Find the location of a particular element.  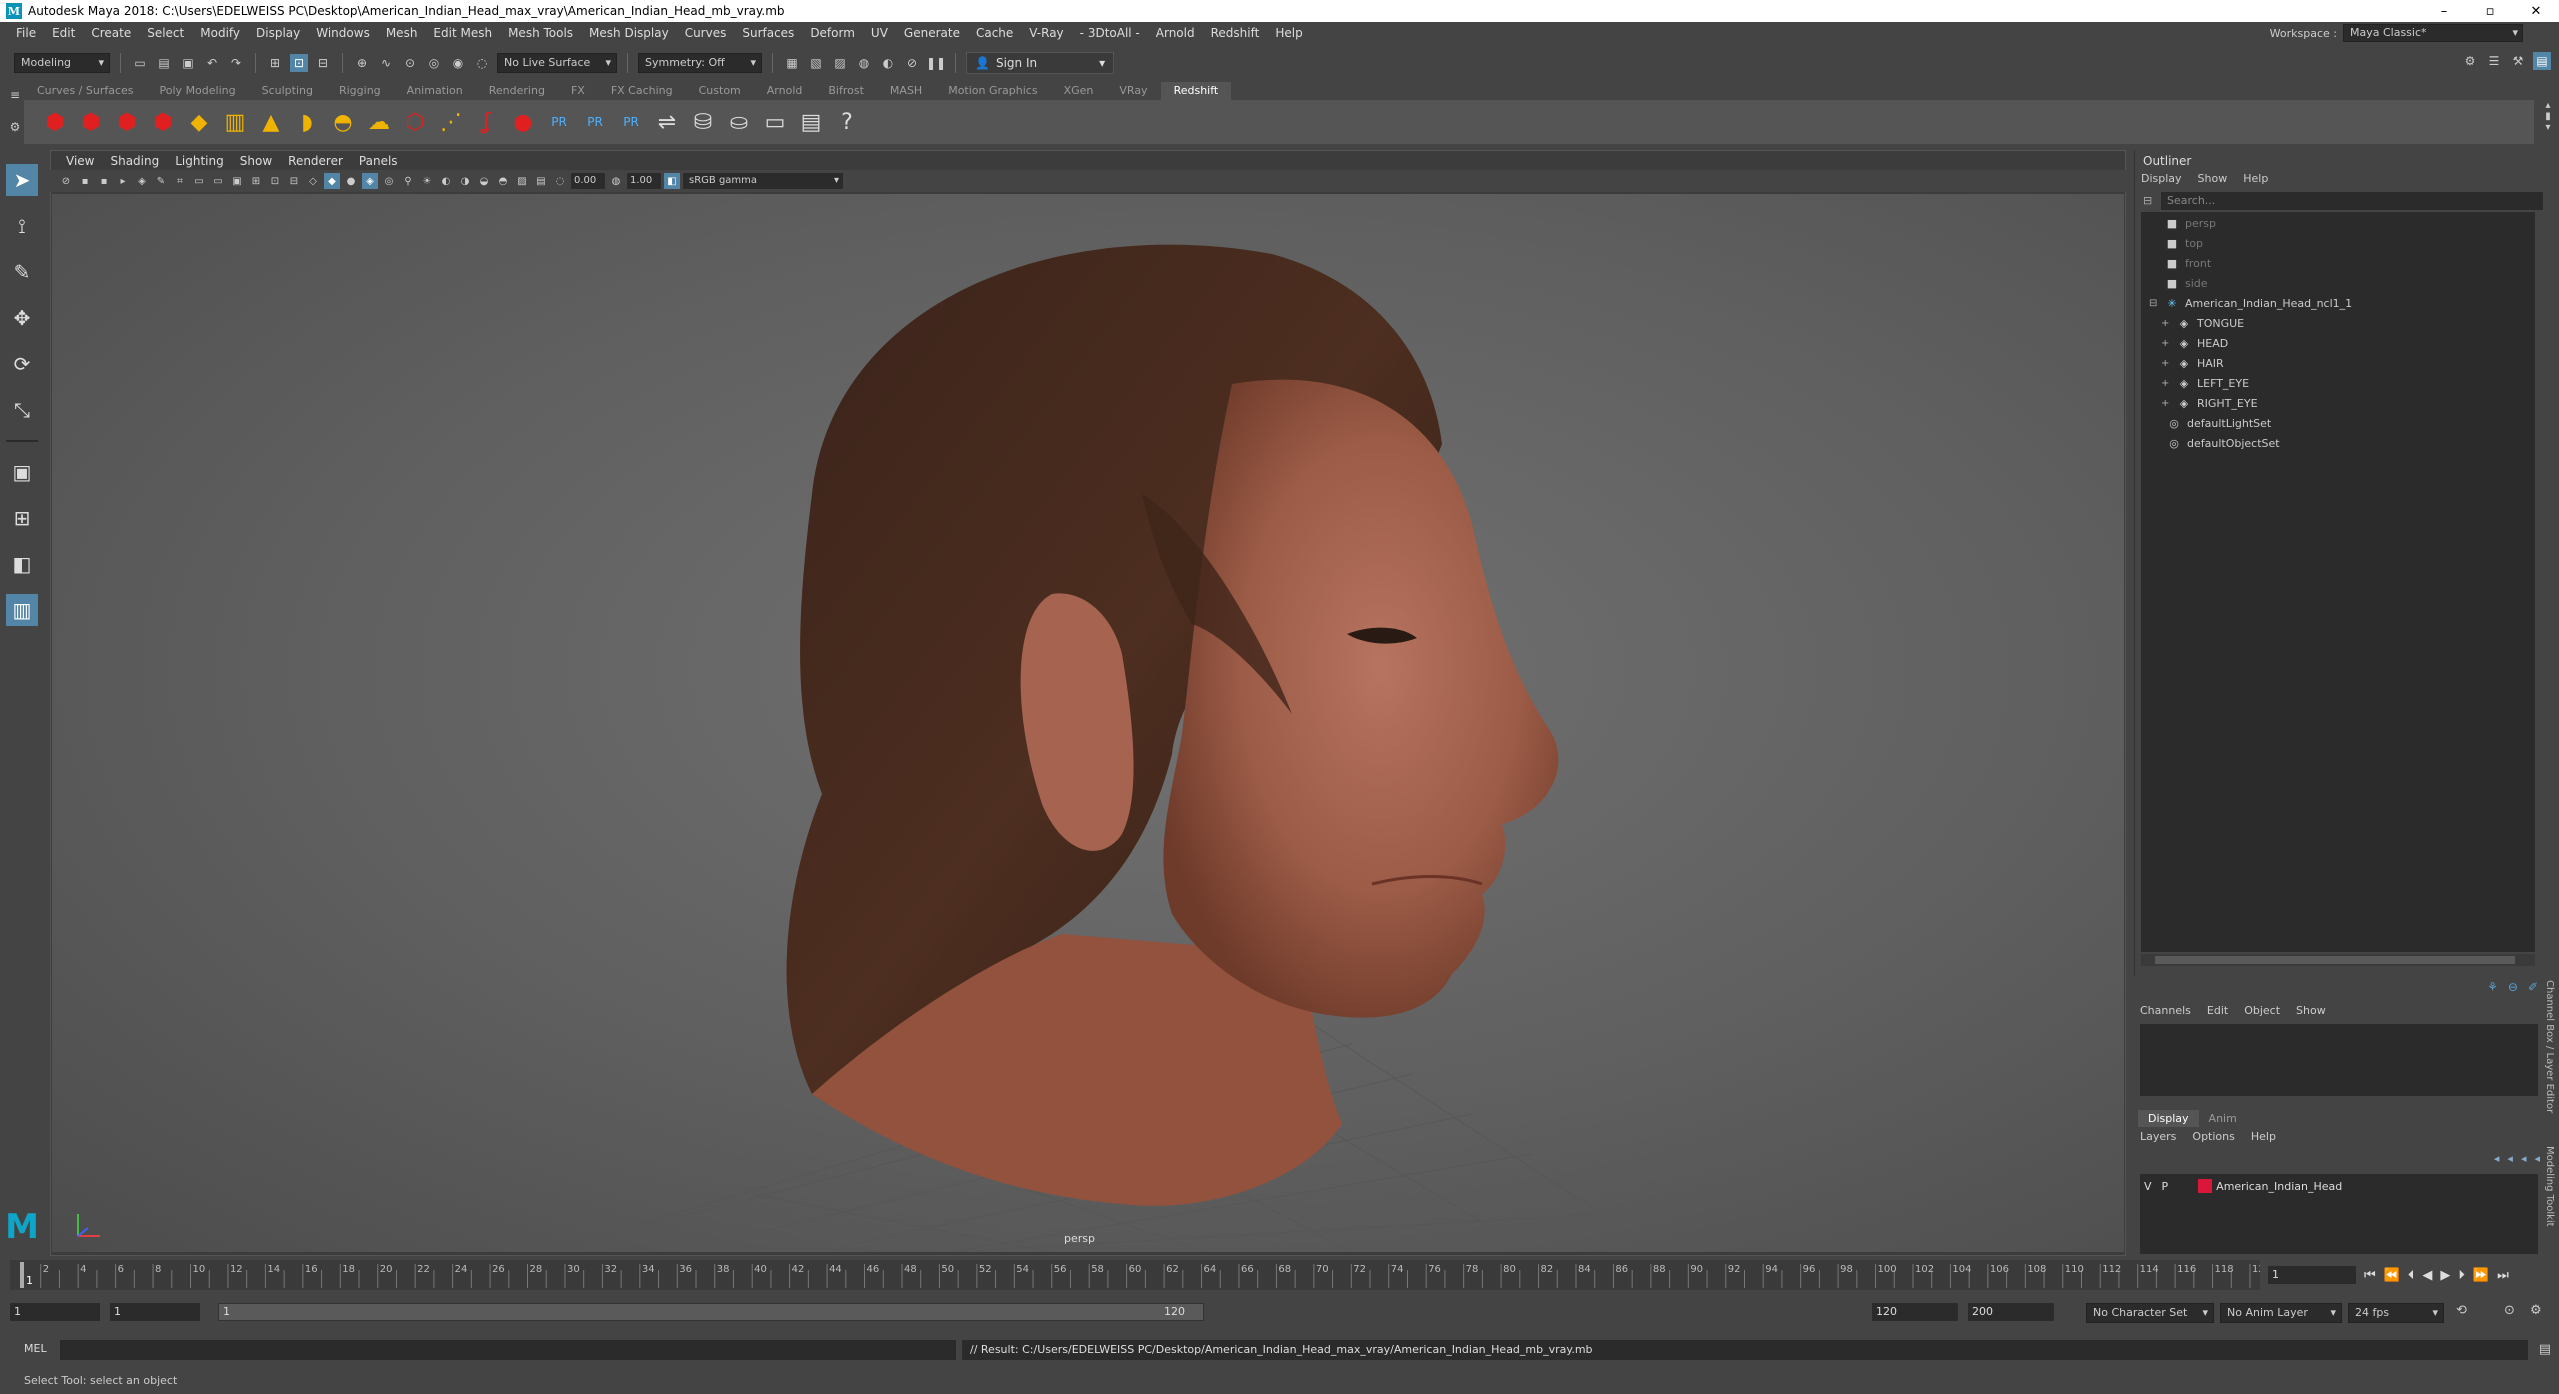

motion-blur-icon: ◒ is located at coordinates (484, 181).